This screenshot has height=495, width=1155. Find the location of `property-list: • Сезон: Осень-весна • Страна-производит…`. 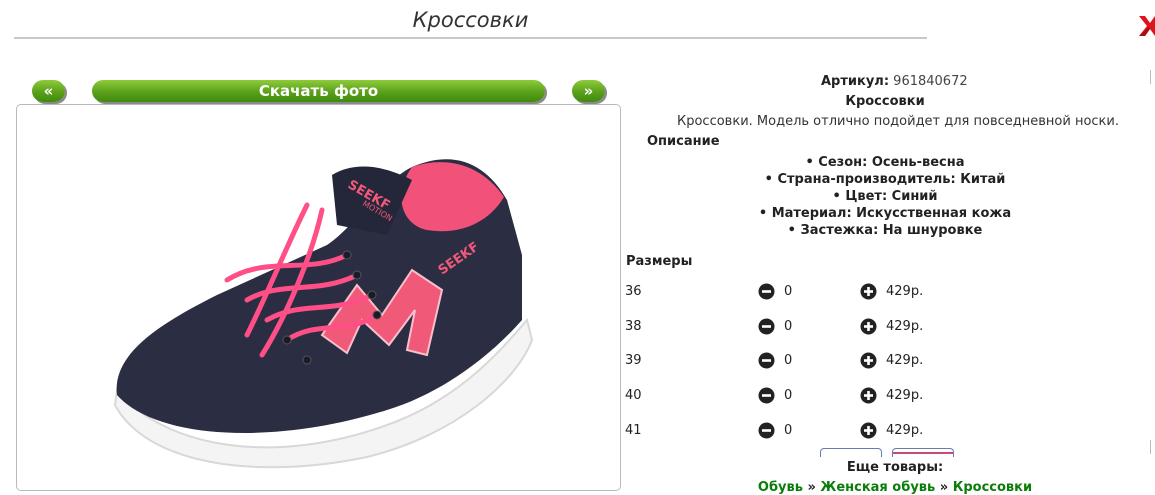

property-list: • Сезон: Осень-весна • Страна-производит… is located at coordinates (885, 196).